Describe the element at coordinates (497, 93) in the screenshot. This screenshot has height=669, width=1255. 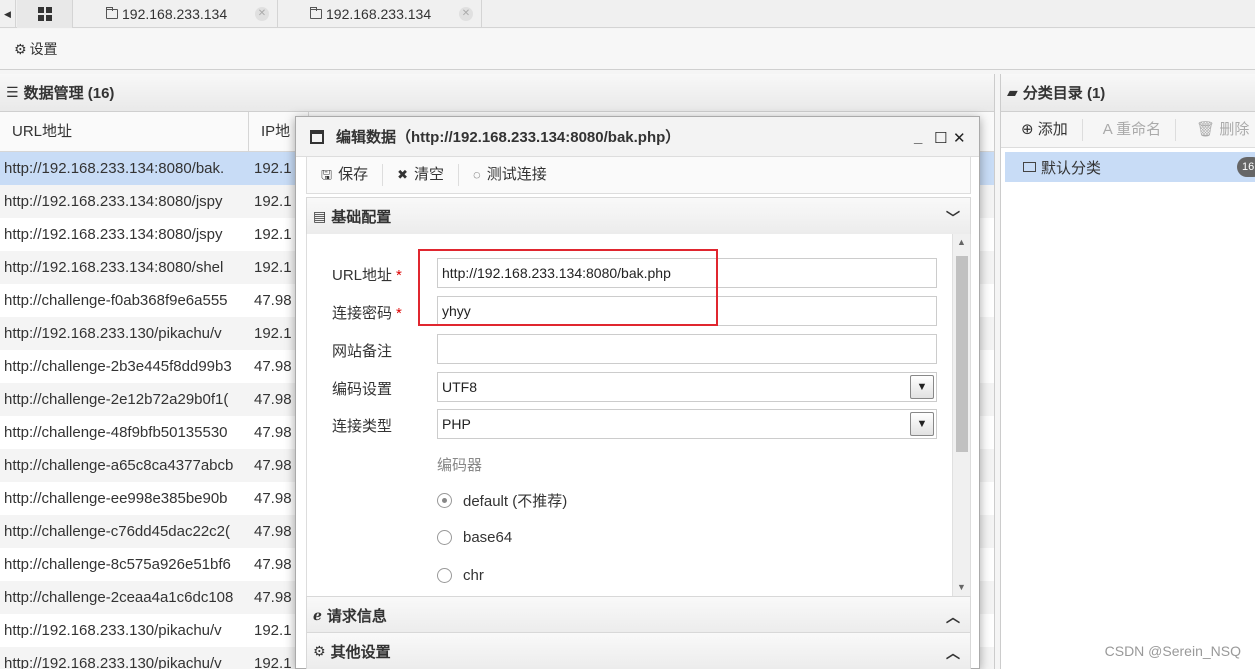
I see `panel-header: ☰ 数据管理 (16)` at that location.